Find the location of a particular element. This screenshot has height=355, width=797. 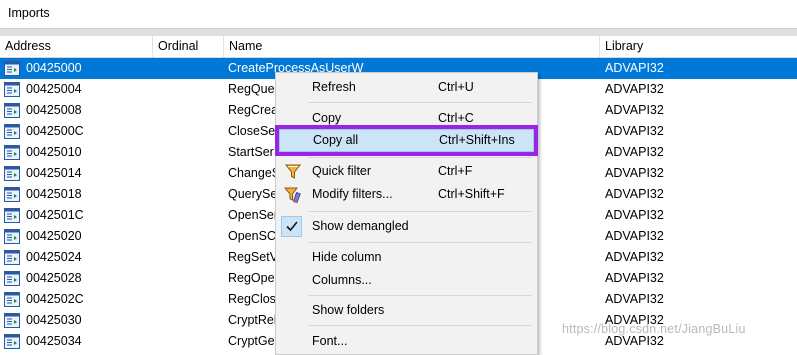

menu-item-label: Hide column is located at coordinates (347, 257).